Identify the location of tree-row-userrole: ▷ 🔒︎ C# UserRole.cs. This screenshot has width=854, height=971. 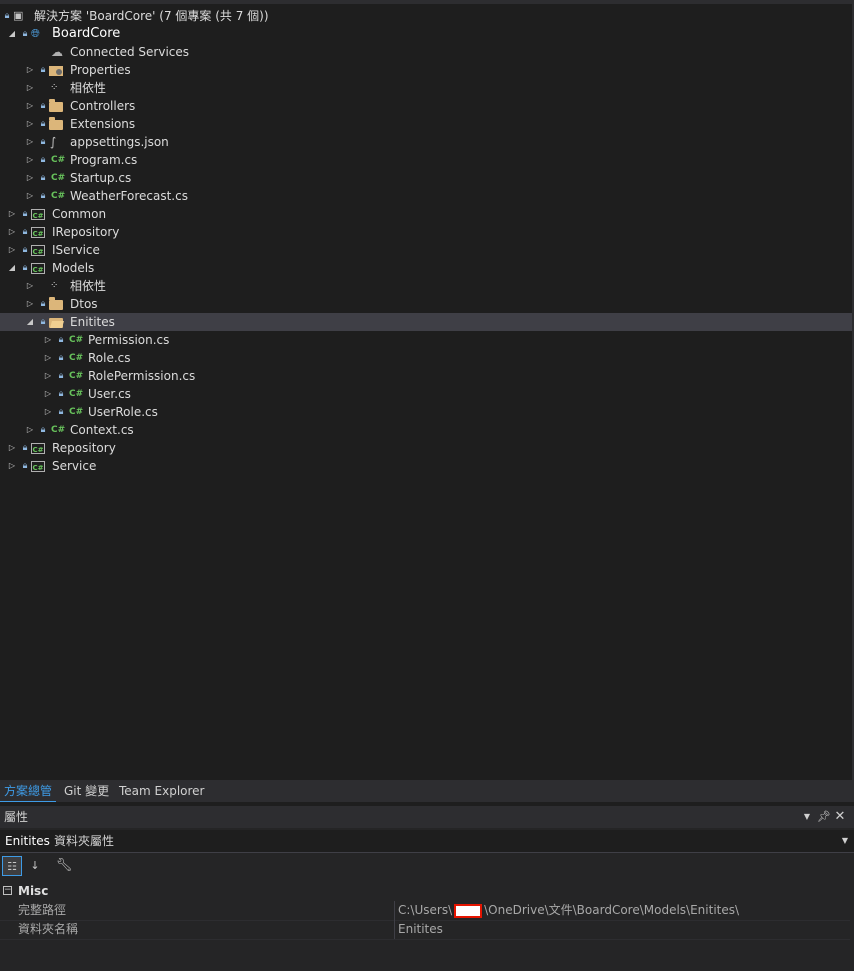
(426, 412).